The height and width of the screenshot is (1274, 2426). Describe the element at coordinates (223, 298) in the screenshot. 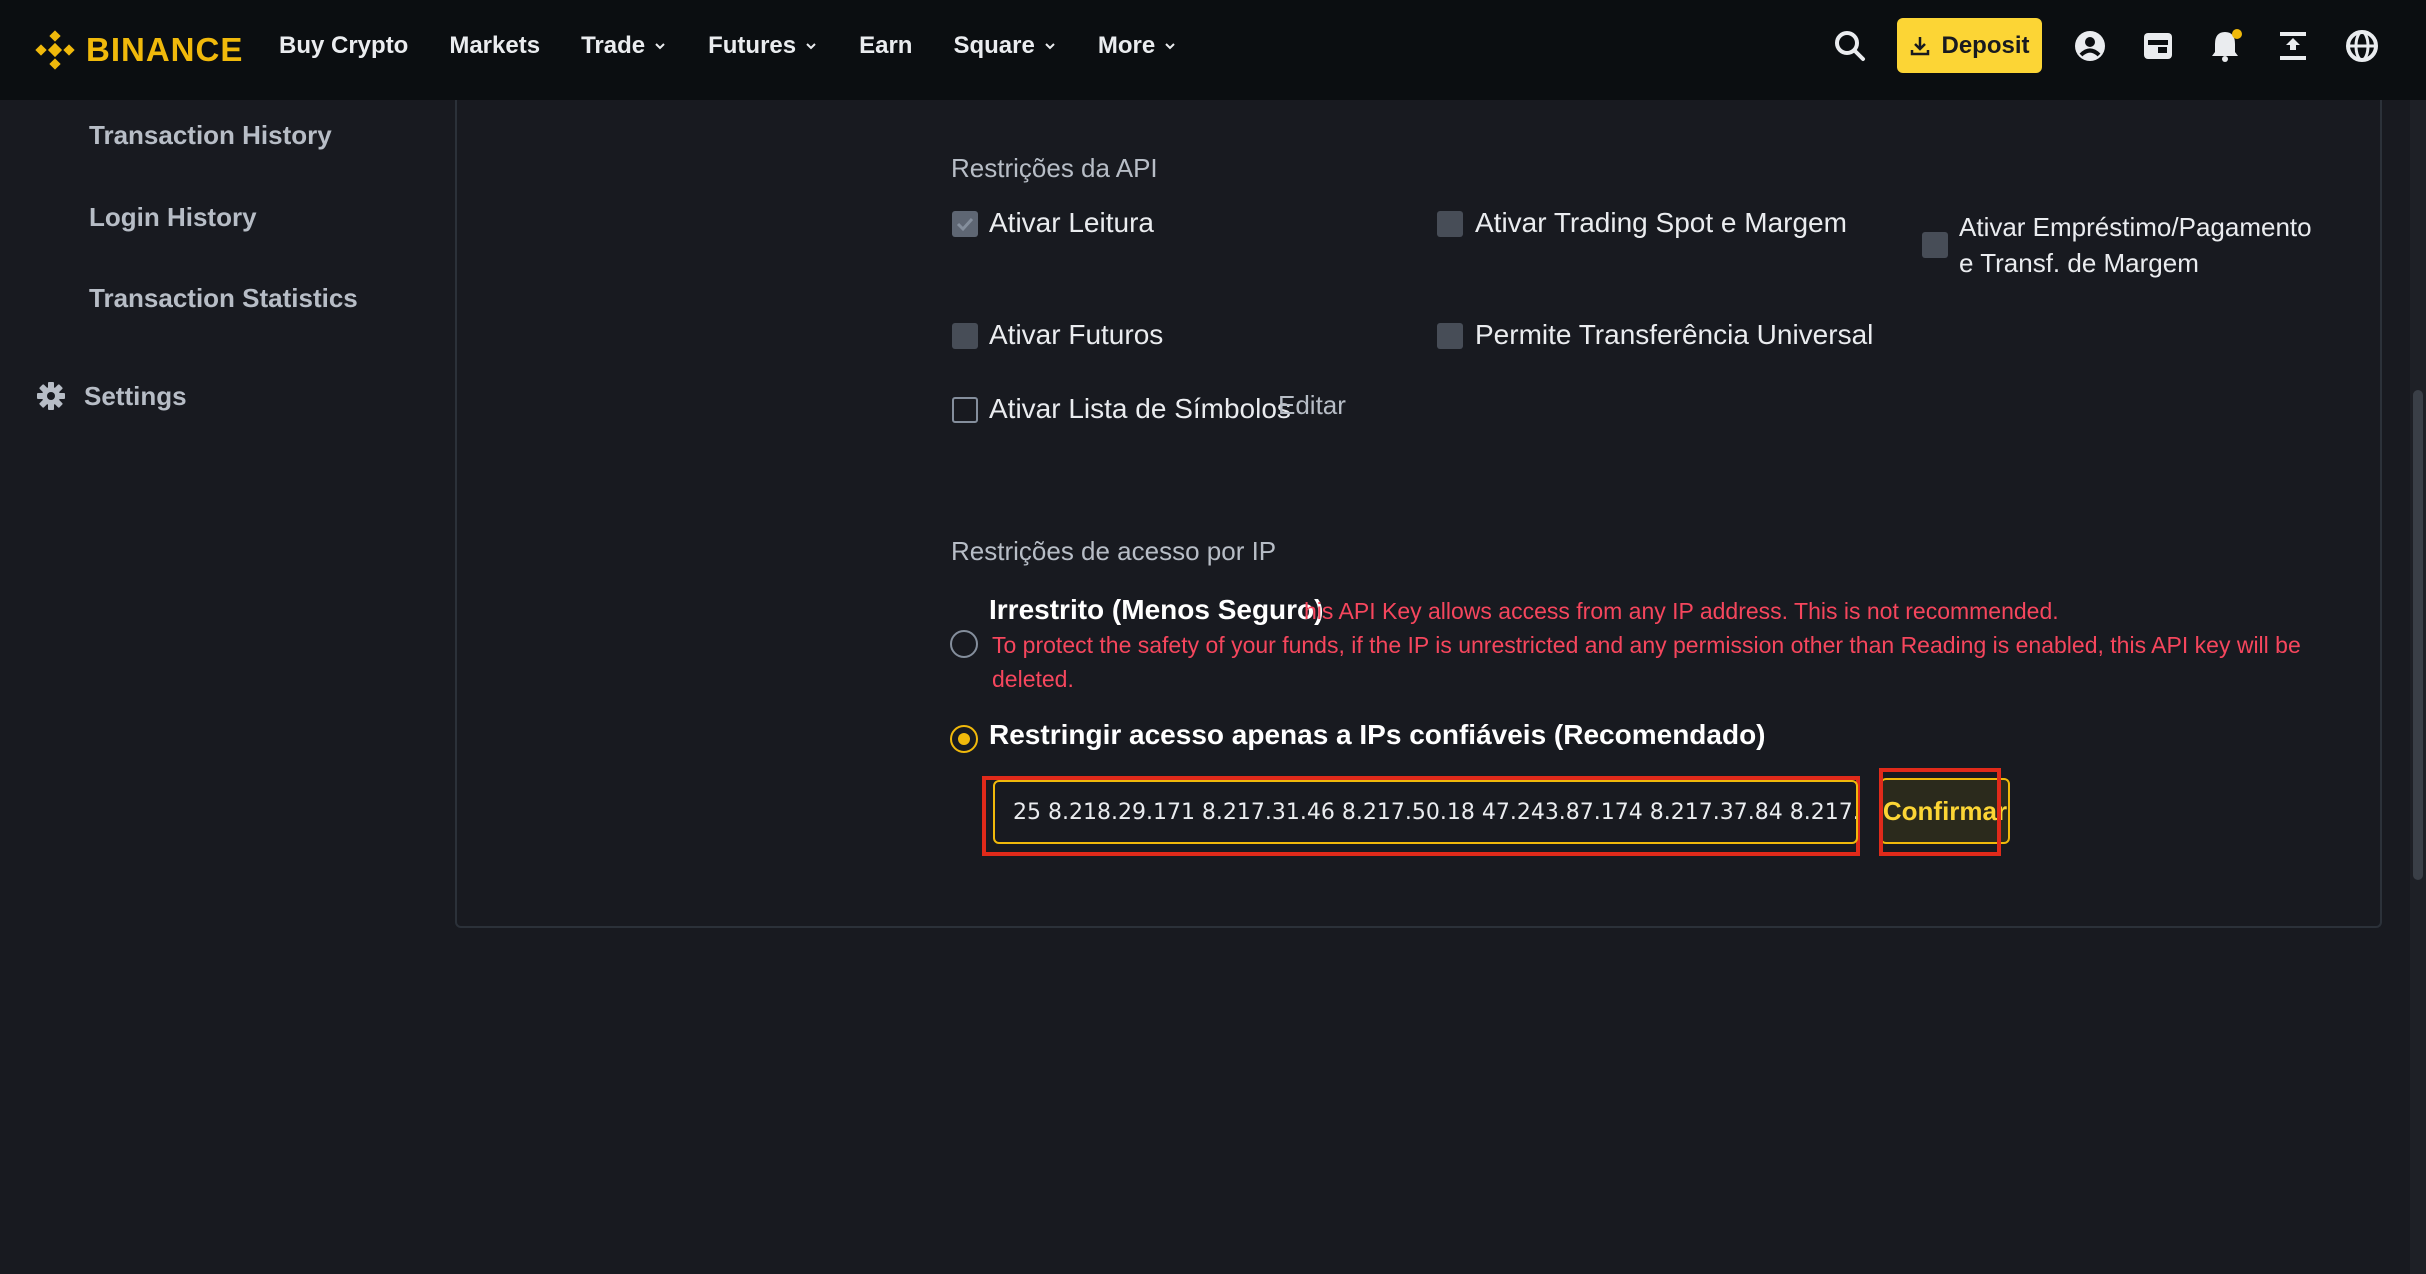

I see `sidebar-item-transaction-statistics: Transaction Statistics` at that location.